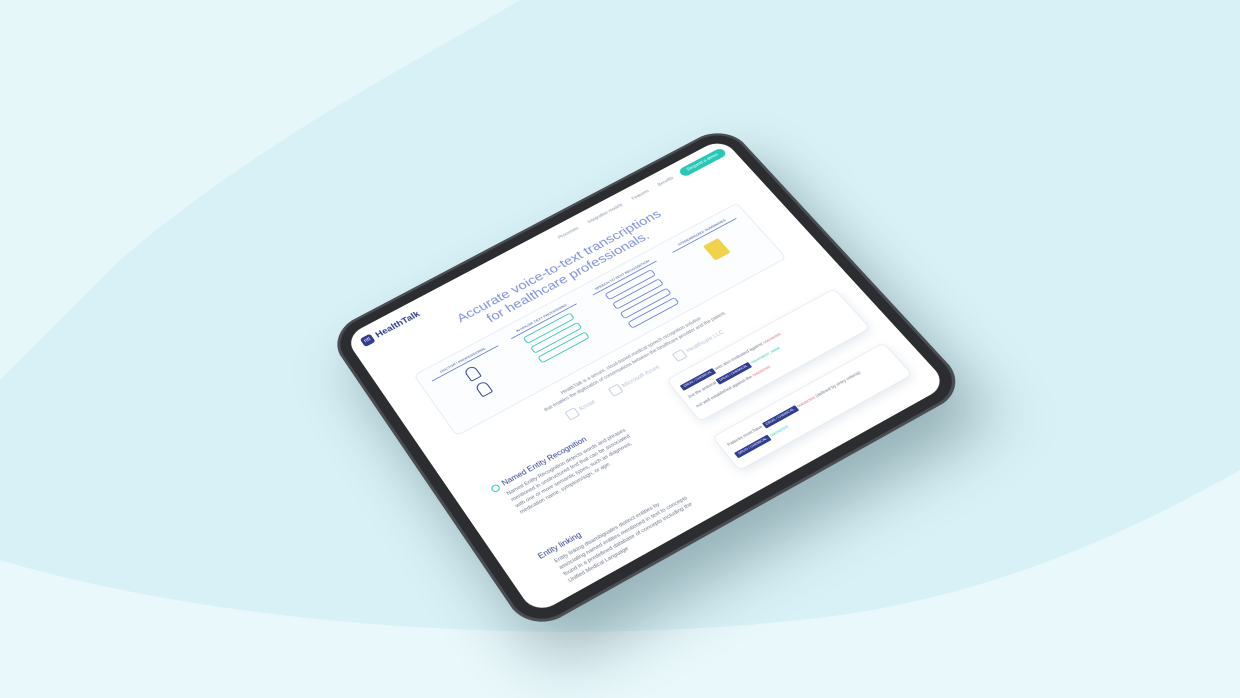  Describe the element at coordinates (368, 341) in the screenshot. I see `logo-mark-icon: ntt` at that location.